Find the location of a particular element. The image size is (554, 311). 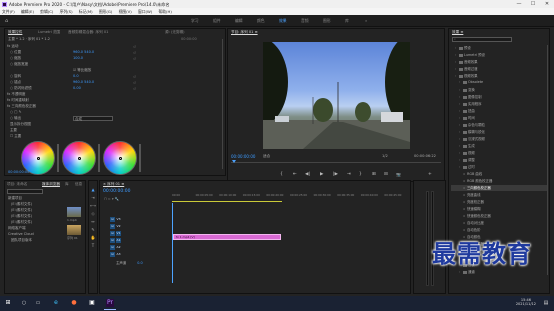

master-volume-value: 0.0 is located at coordinates (139, 263).